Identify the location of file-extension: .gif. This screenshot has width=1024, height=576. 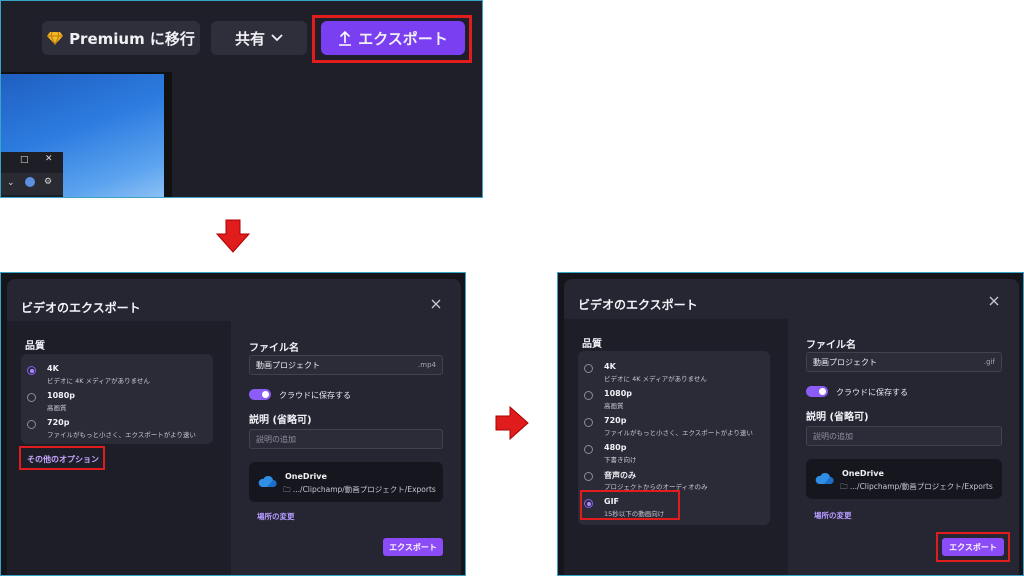
(989, 362).